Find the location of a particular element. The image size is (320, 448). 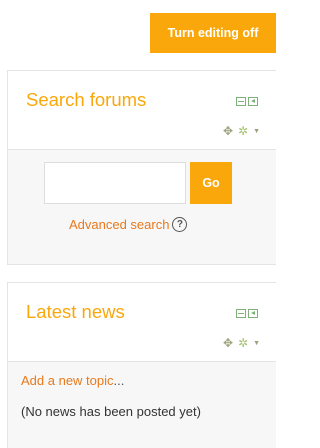

turn-editing-off-button: Turn editing off is located at coordinates (213, 33).